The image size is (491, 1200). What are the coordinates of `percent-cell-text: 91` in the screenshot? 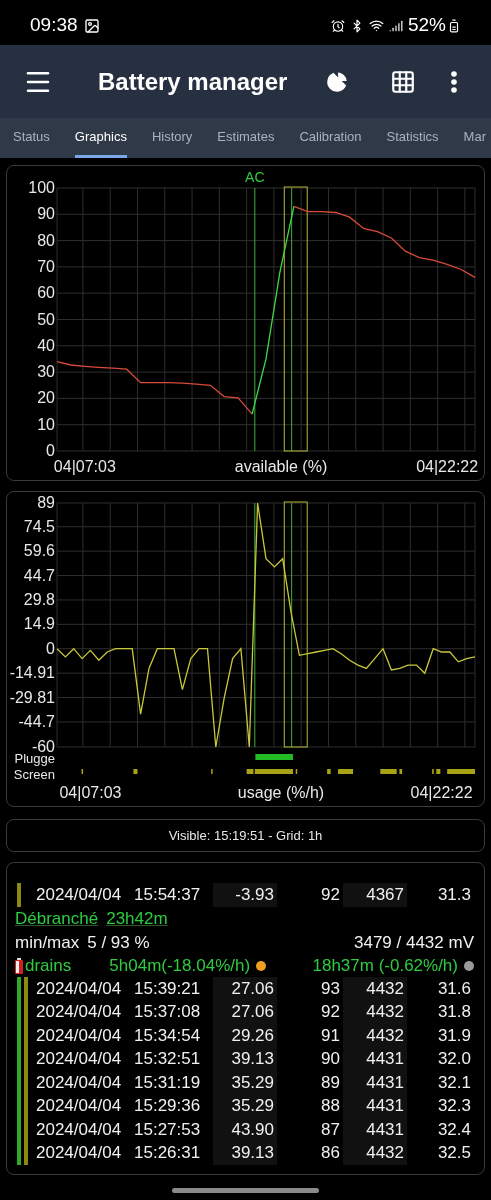 It's located at (330, 1035).